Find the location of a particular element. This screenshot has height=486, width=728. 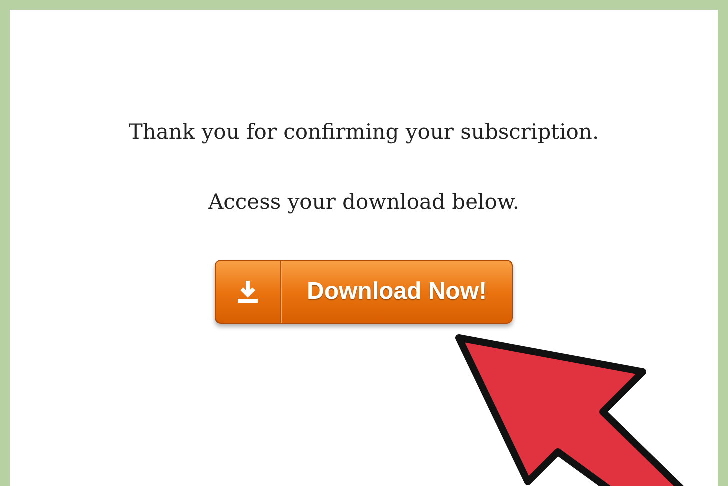

download-icon is located at coordinates (248, 292).